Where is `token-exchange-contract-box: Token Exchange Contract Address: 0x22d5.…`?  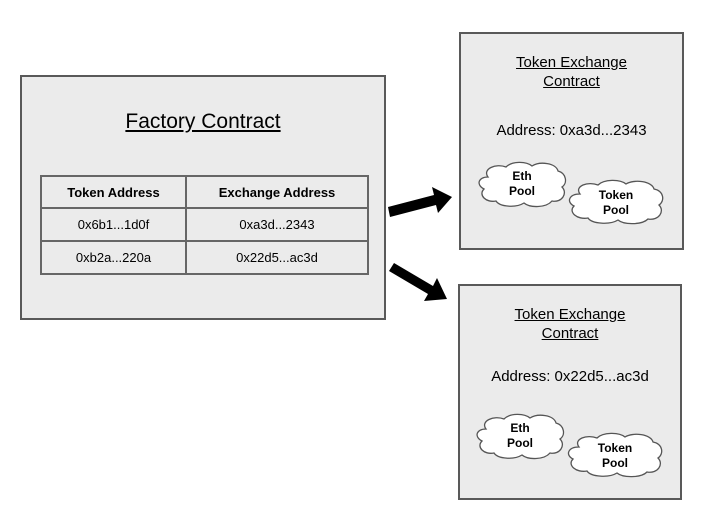 token-exchange-contract-box: Token Exchange Contract Address: 0x22d5.… is located at coordinates (570, 392).